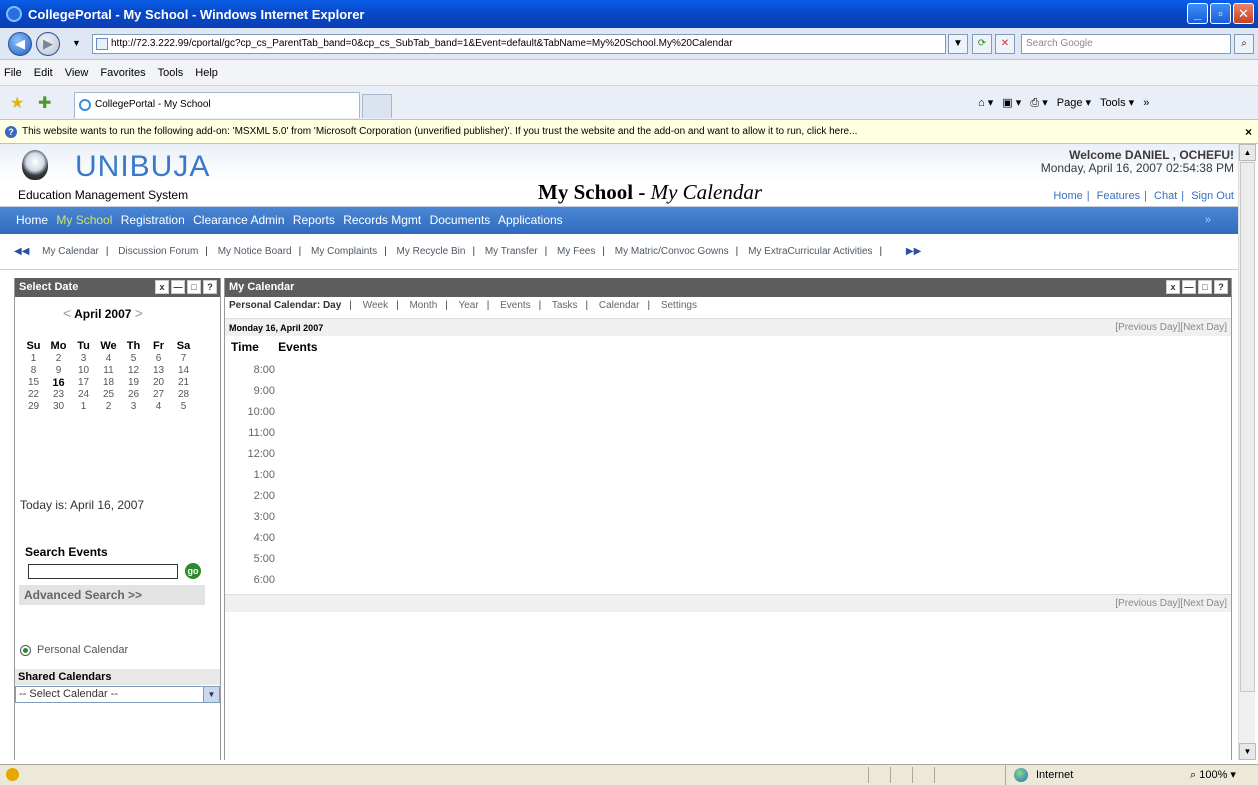  What do you see at coordinates (70, 251) in the screenshot?
I see `subnav-my-calendar: My Calendar` at bounding box center [70, 251].